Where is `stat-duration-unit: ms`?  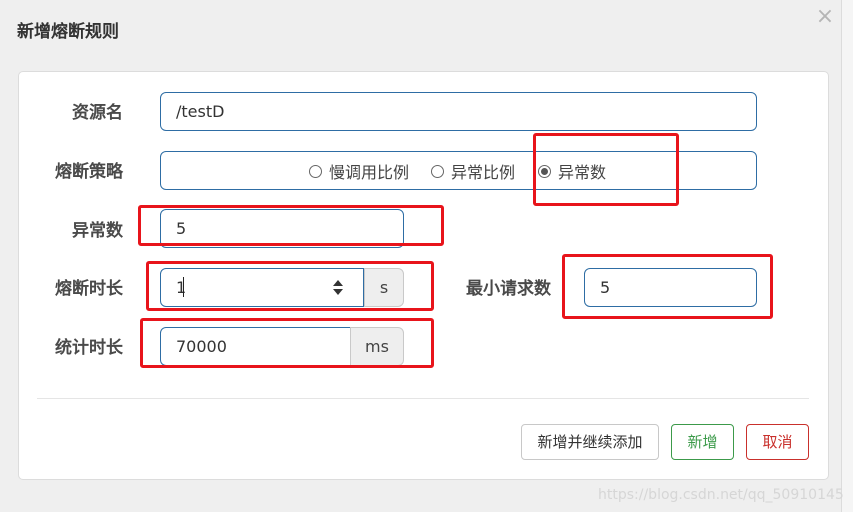
stat-duration-unit: ms is located at coordinates (377, 346).